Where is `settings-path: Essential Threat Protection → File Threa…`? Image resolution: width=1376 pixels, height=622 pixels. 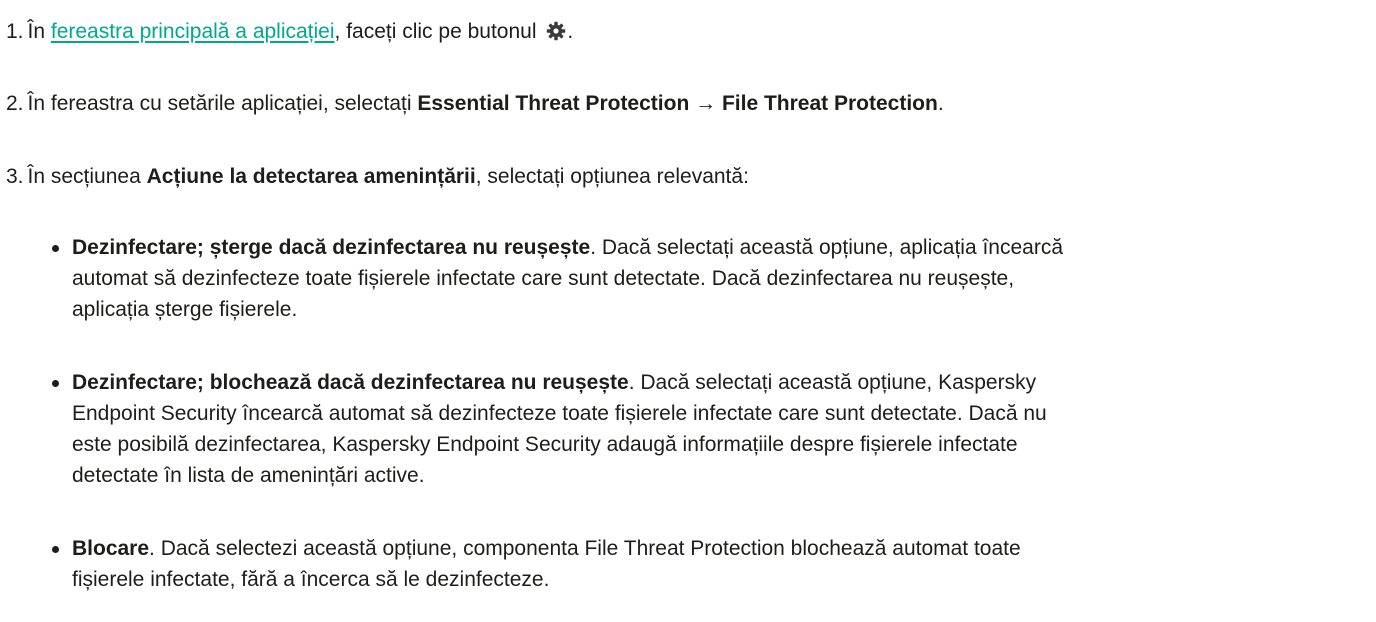
settings-path: Essential Threat Protection → File Threa… is located at coordinates (677, 103).